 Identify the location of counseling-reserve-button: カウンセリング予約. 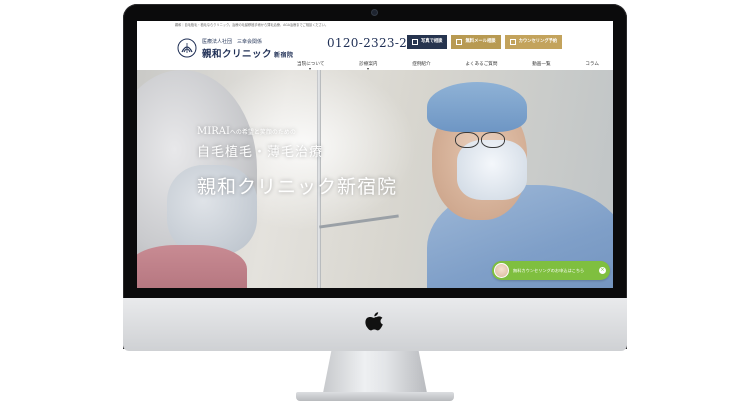
(533, 42).